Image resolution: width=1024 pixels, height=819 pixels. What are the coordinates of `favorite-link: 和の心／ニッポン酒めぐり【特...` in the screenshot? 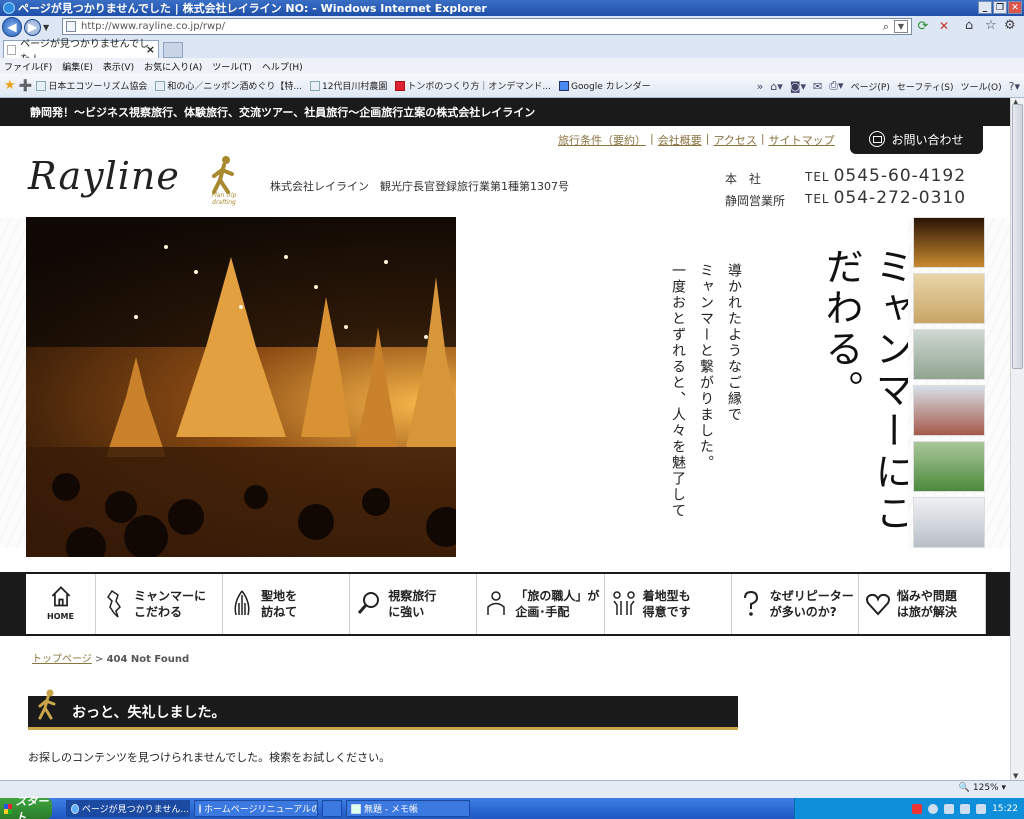 It's located at (228, 85).